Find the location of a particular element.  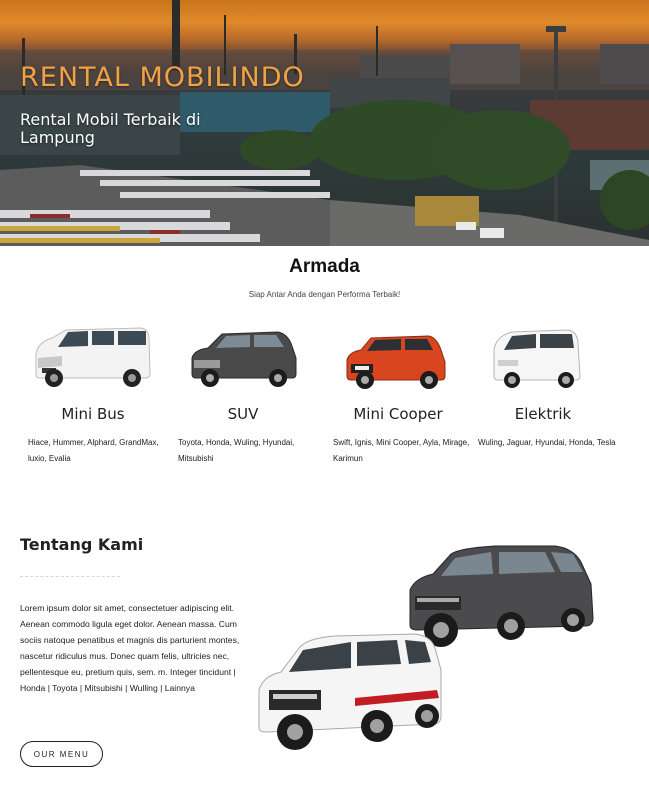

hero-subtitle: Rental Mobil Terbaik di Lampung is located at coordinates (110, 128).